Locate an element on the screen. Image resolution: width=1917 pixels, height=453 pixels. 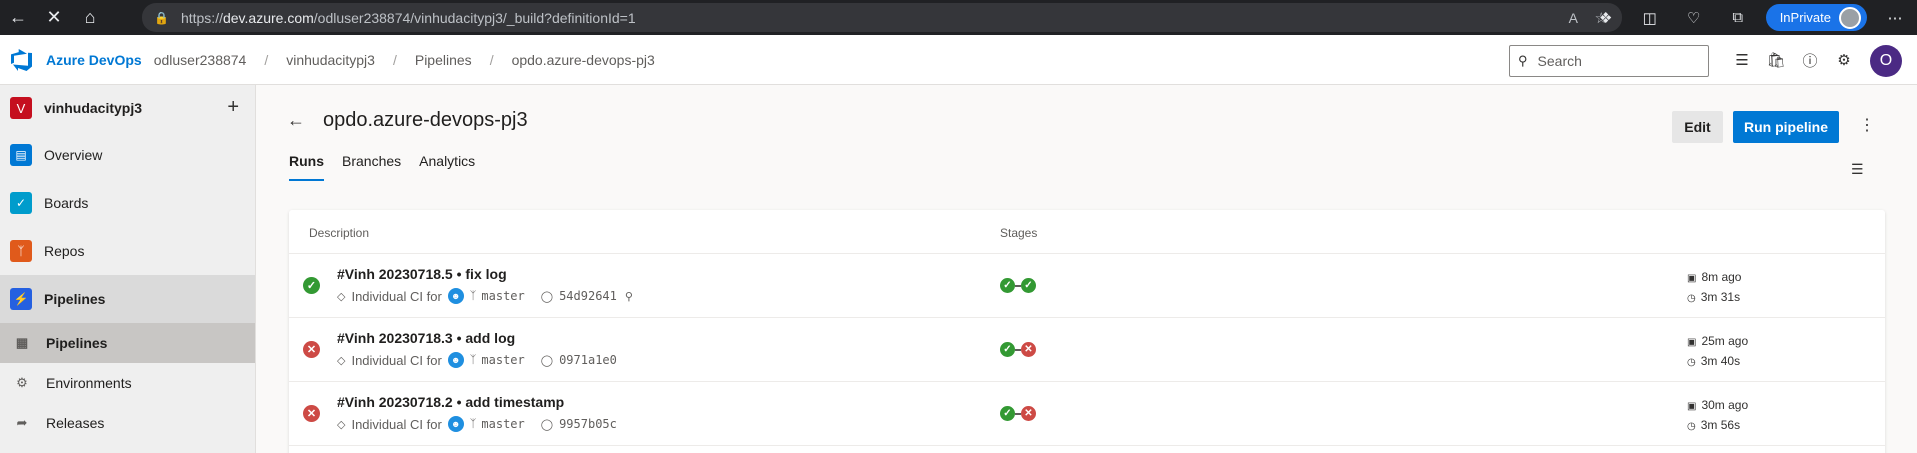
stop-loading-icon: ✕ is located at coordinates (54, 17).